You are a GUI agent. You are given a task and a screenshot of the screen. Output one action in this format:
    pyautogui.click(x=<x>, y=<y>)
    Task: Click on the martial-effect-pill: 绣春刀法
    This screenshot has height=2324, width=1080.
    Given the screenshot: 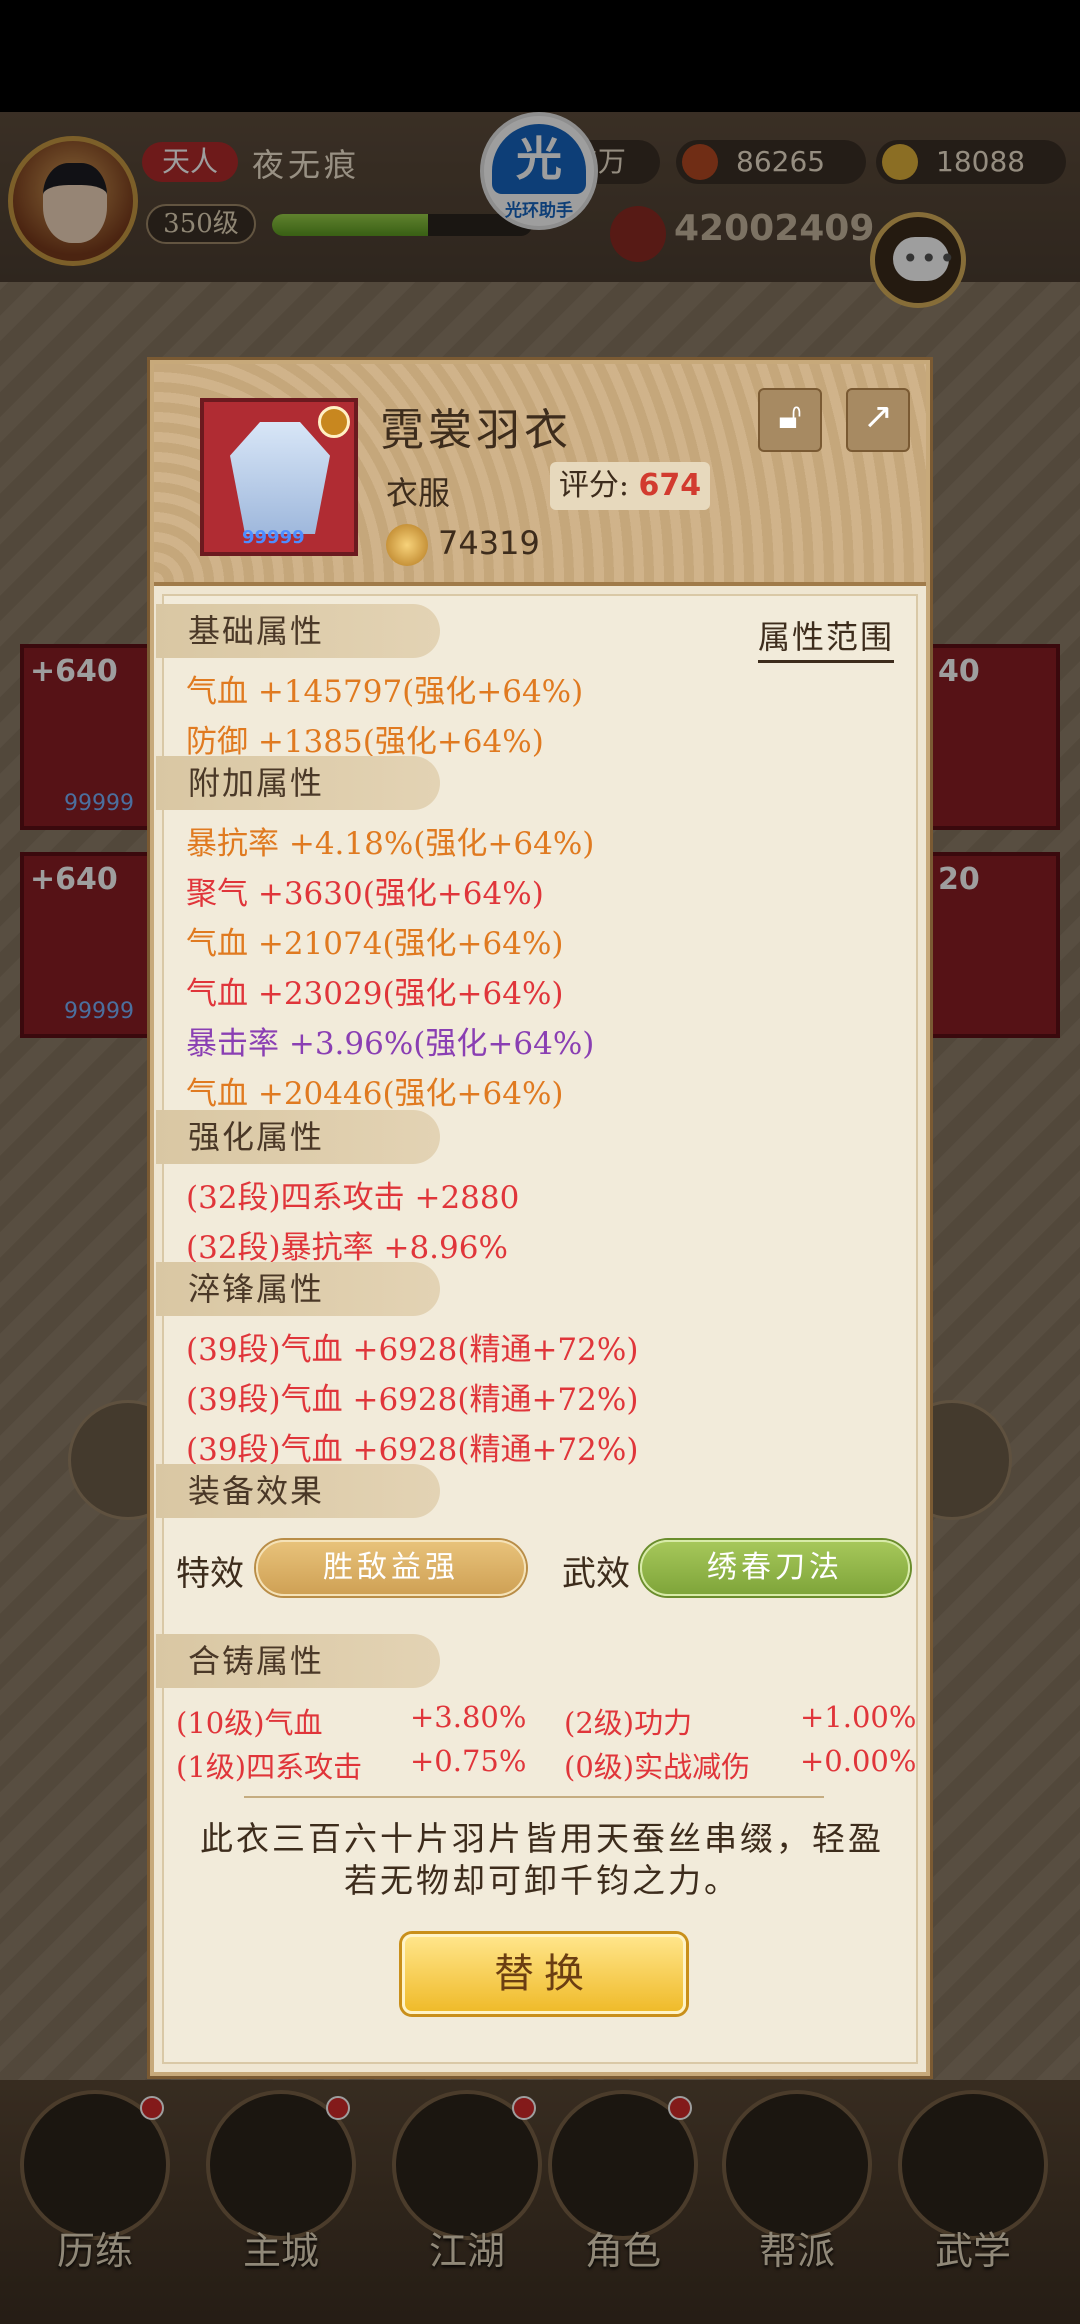 What is the action you would take?
    pyautogui.click(x=775, y=1568)
    